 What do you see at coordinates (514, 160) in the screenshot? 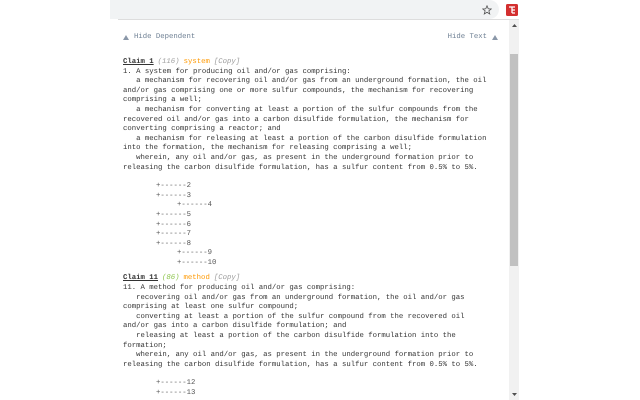
I see `scrollbar-thumb` at bounding box center [514, 160].